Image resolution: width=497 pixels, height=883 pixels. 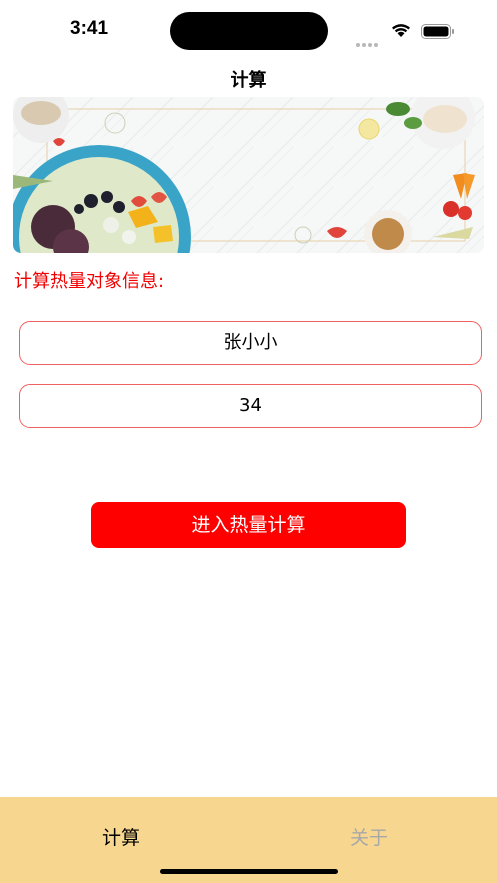 What do you see at coordinates (121, 836) in the screenshot?
I see `tab-calculate: 计算` at bounding box center [121, 836].